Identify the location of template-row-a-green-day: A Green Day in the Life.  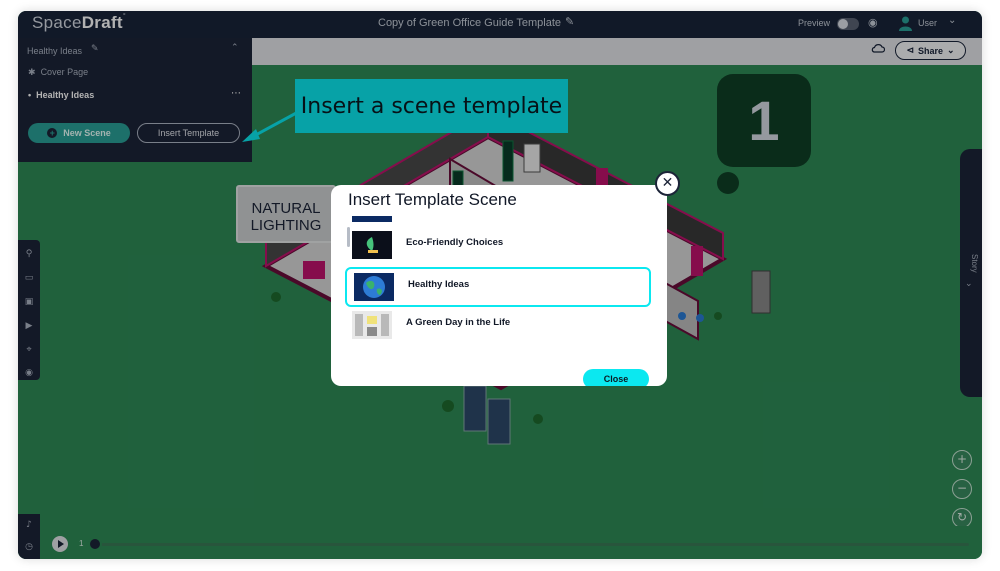
(498, 327).